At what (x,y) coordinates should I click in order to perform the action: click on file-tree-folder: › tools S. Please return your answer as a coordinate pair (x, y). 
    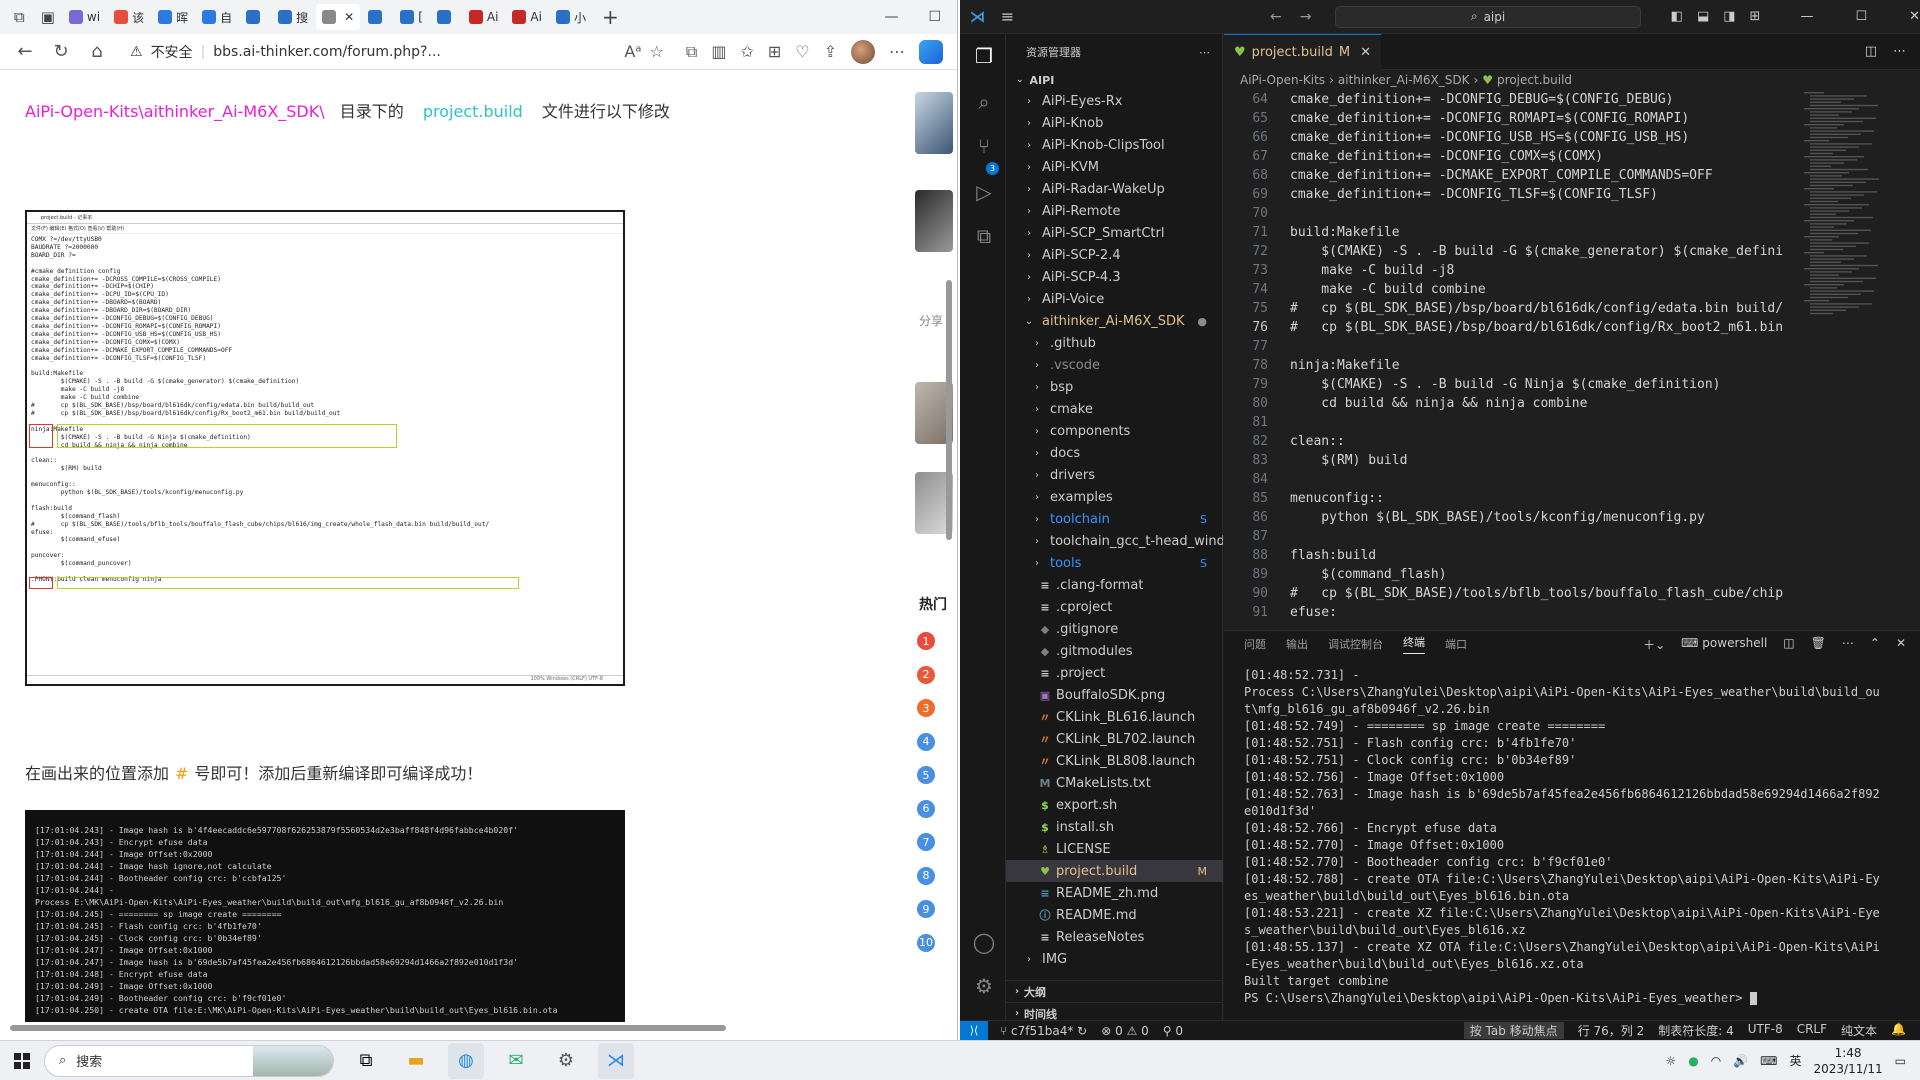
    Looking at the image, I should click on (1114, 563).